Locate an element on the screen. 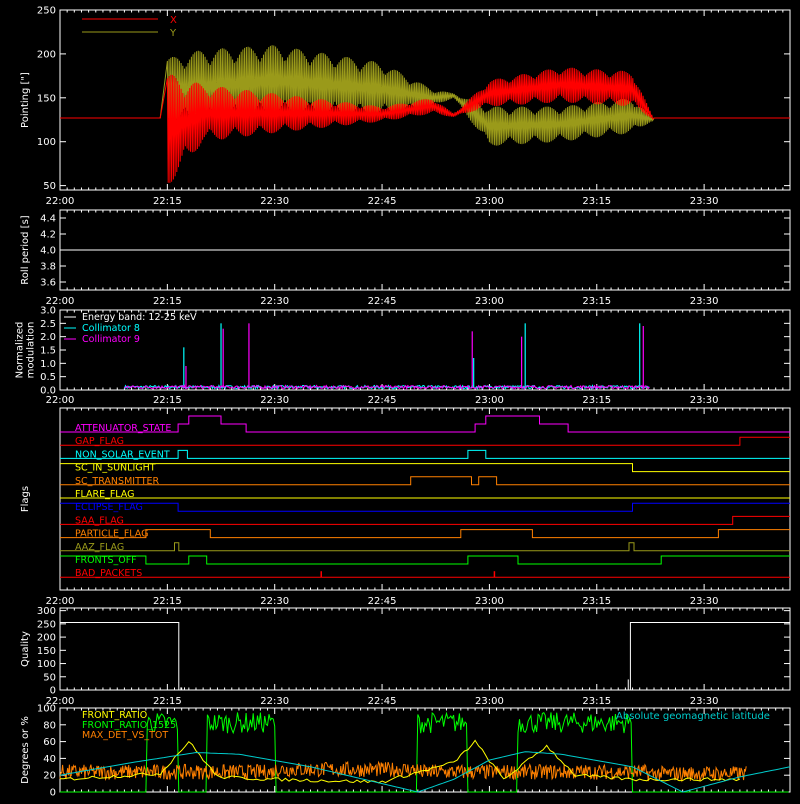 This screenshot has width=800, height=804. y-tick-label: 40 is located at coordinates (49, 759).